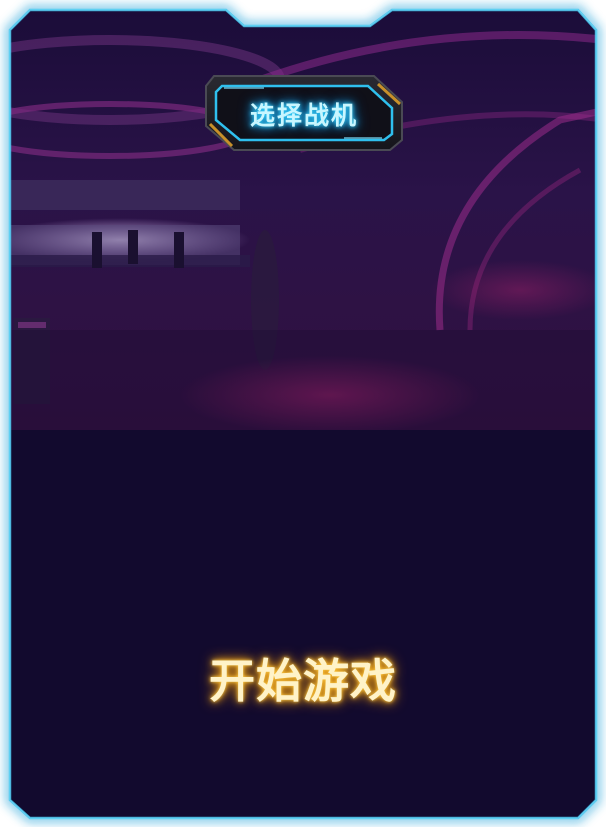 The image size is (606, 827). I want to click on start-game-button: 开始游戏, so click(303, 678).